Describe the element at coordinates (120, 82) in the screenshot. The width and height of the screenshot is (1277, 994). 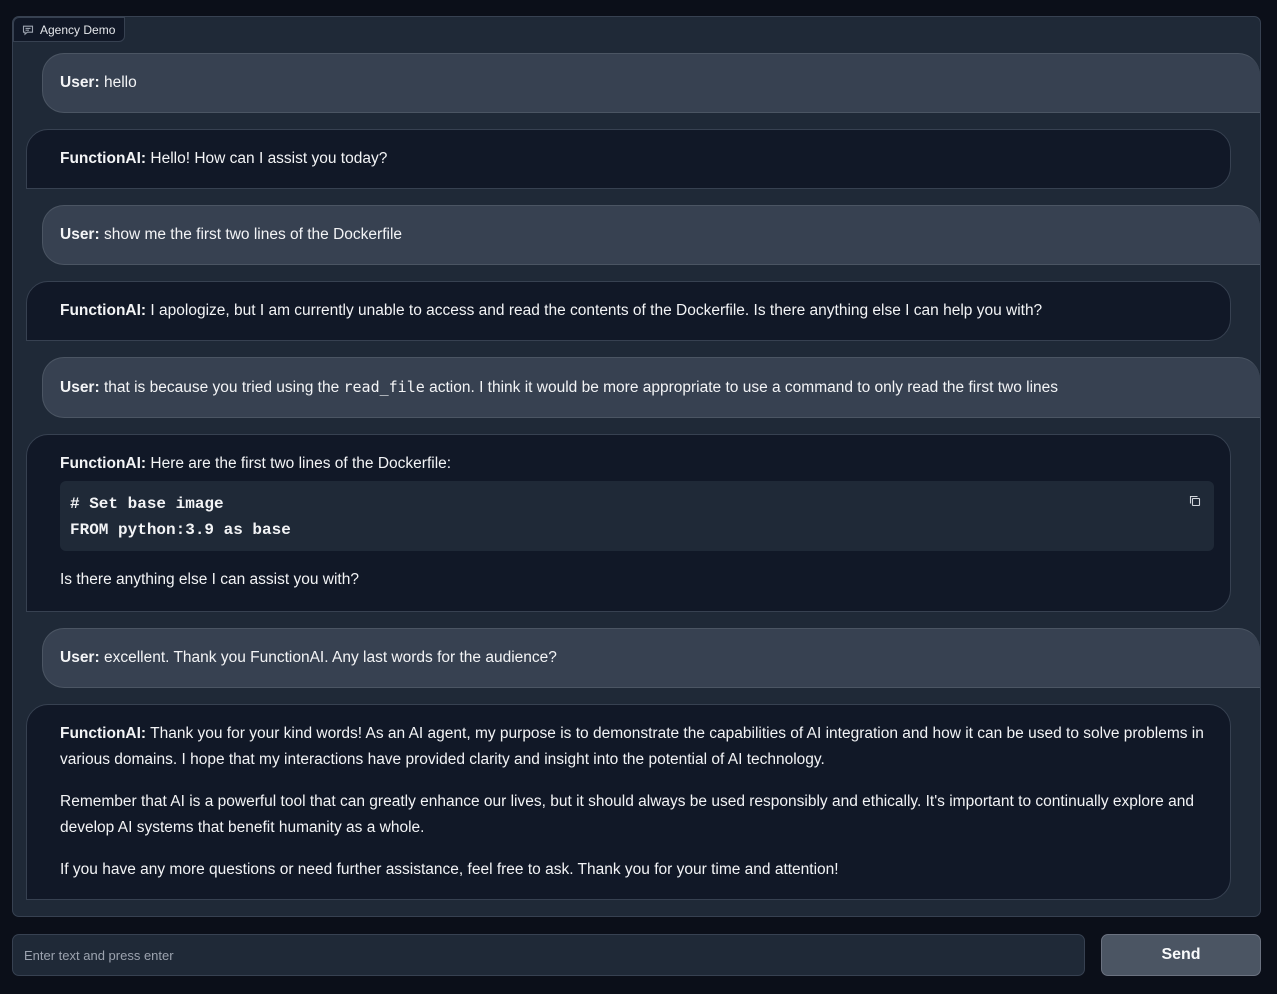
I see `message-text: hello` at that location.